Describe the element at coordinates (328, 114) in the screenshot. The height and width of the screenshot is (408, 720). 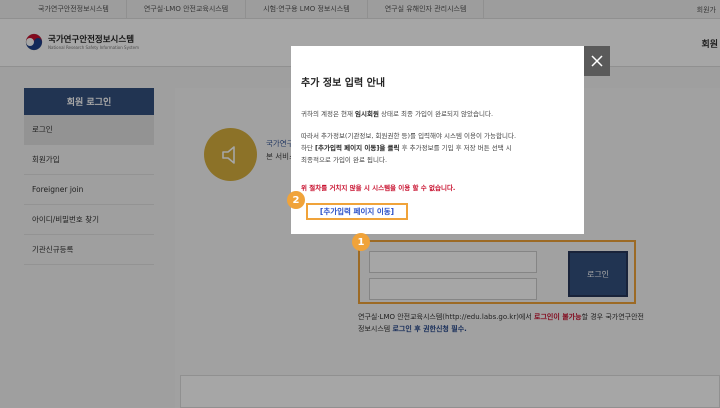
I see `modal-p1-text-a: 귀하의 계정은 현재` at that location.